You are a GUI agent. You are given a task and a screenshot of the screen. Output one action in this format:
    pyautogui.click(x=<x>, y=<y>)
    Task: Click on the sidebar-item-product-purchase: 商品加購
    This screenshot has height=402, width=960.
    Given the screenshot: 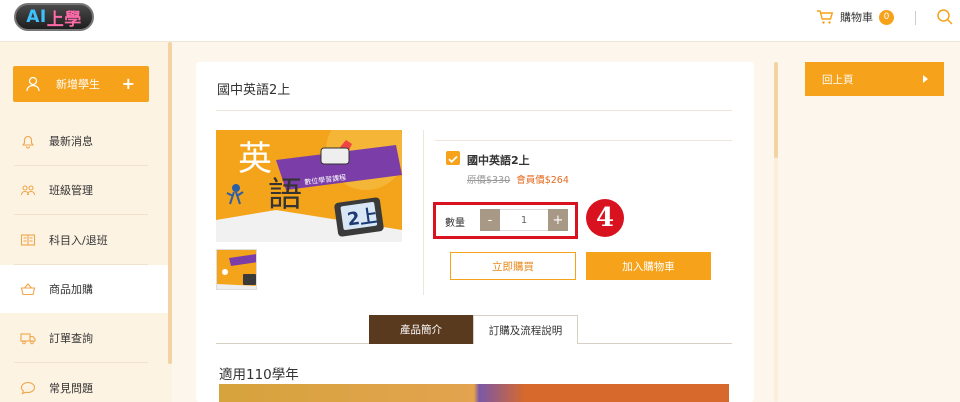 What is the action you would take?
    pyautogui.click(x=84, y=289)
    